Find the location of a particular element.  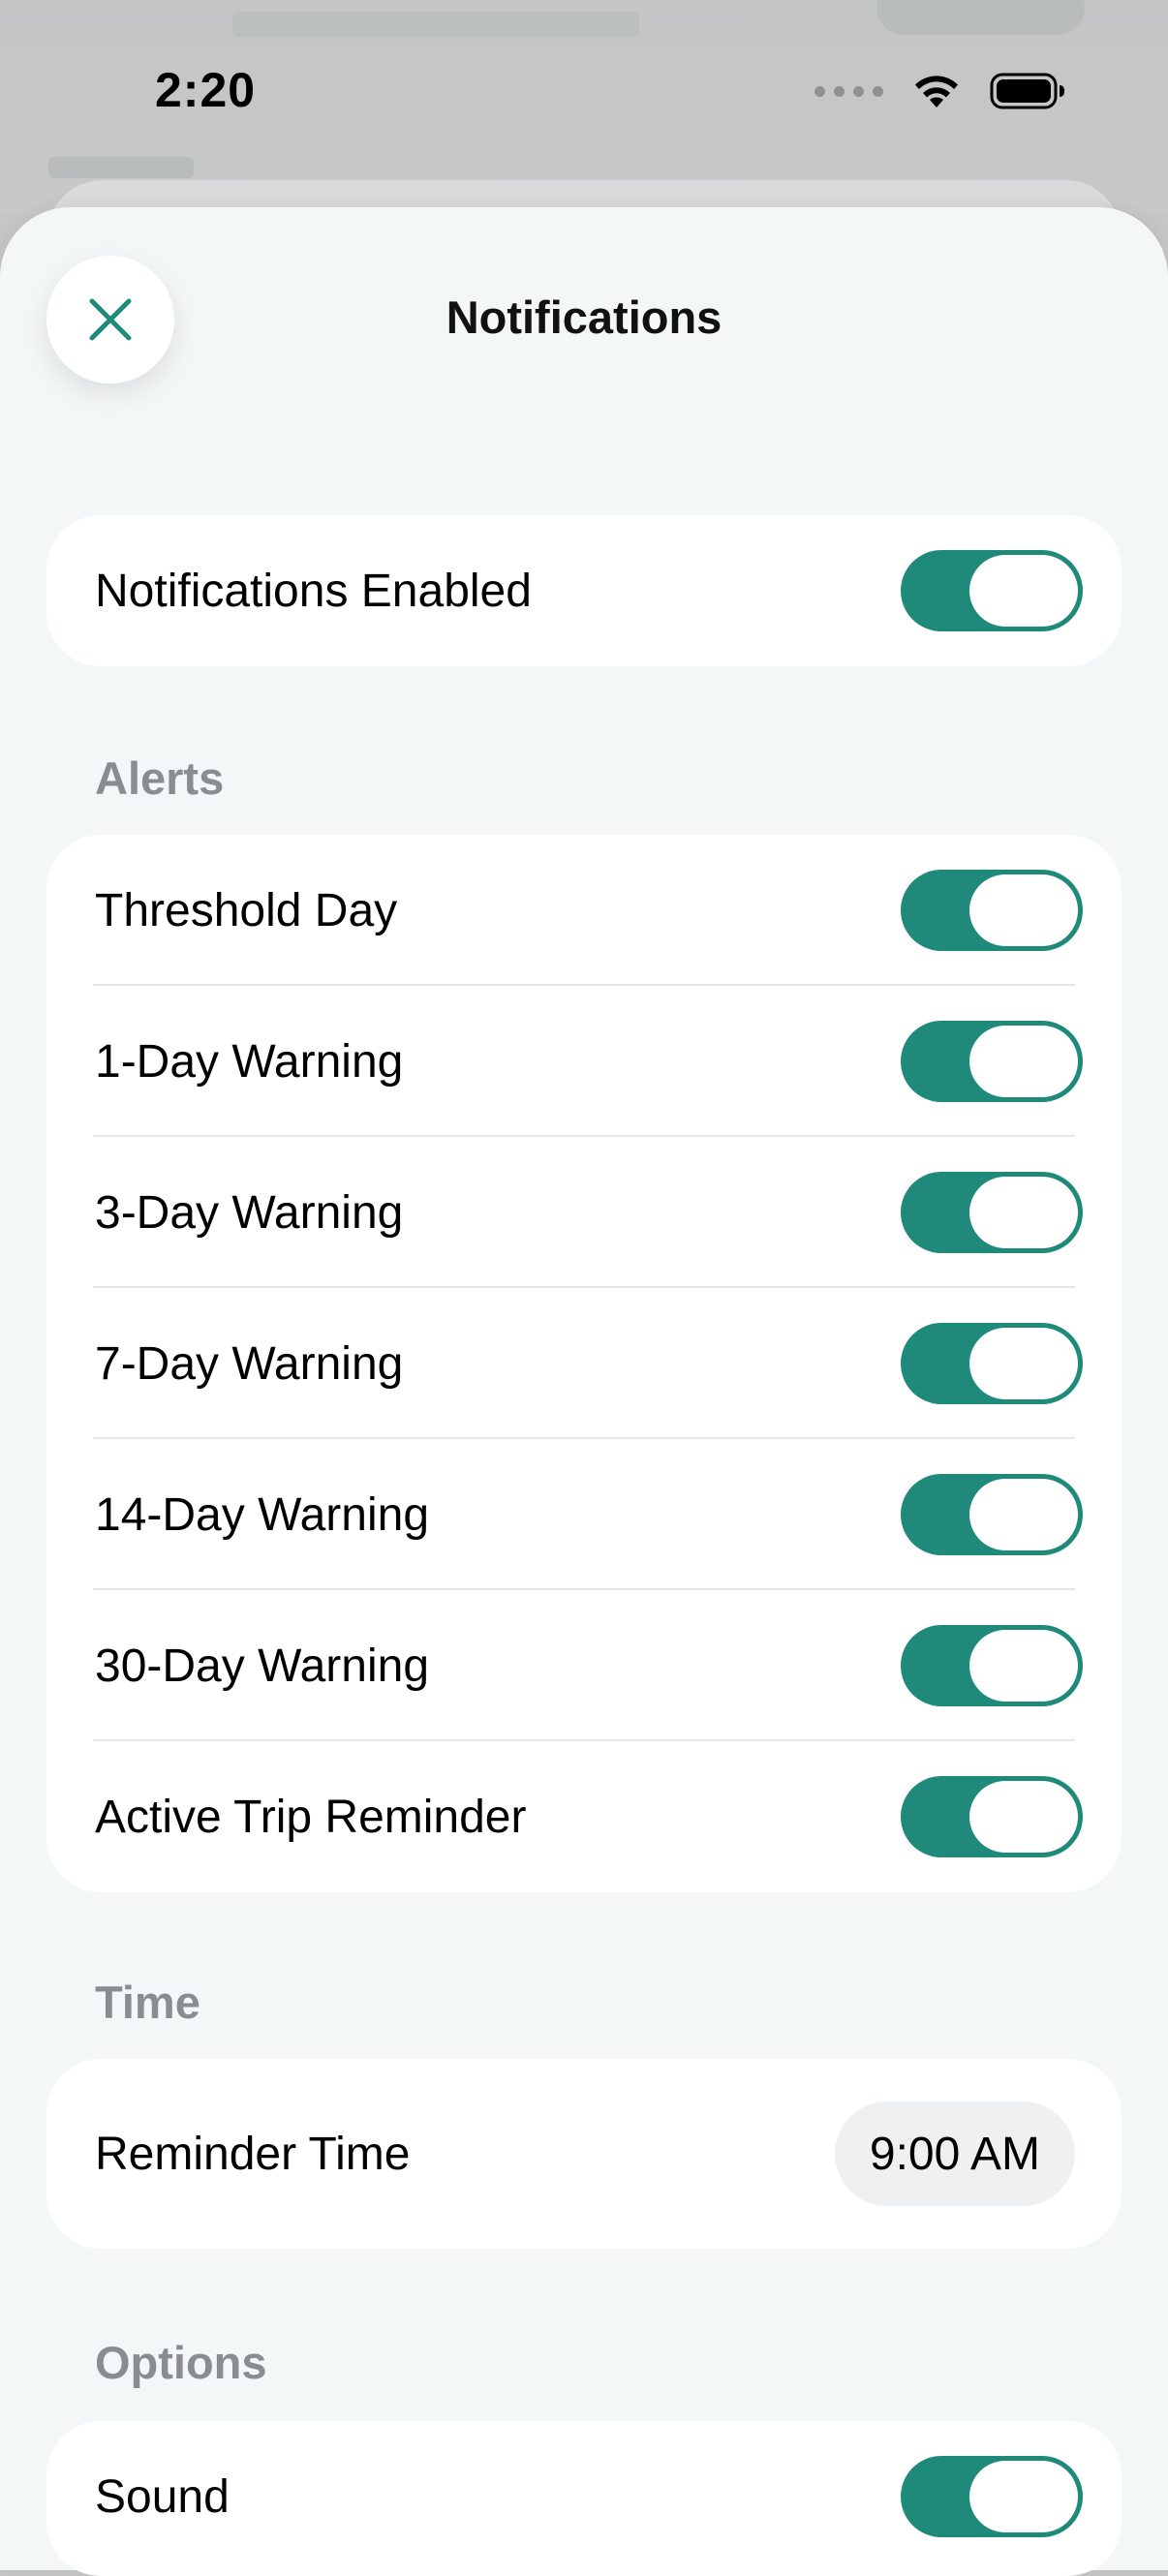

14-day-warning-toggle is located at coordinates (992, 1514).